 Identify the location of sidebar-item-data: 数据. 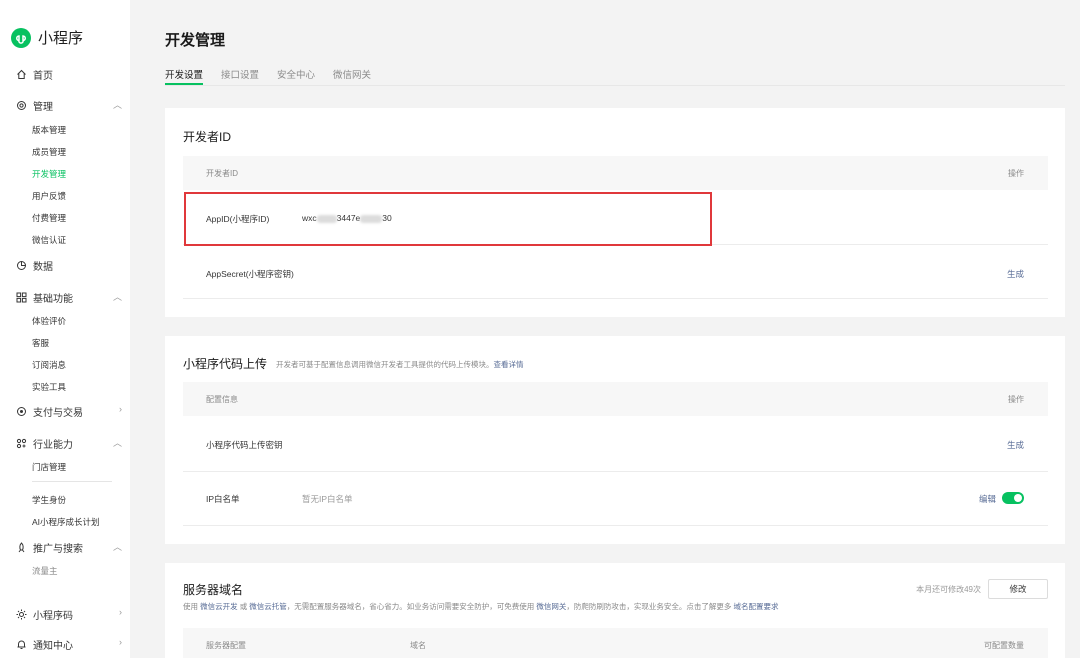
(66, 265).